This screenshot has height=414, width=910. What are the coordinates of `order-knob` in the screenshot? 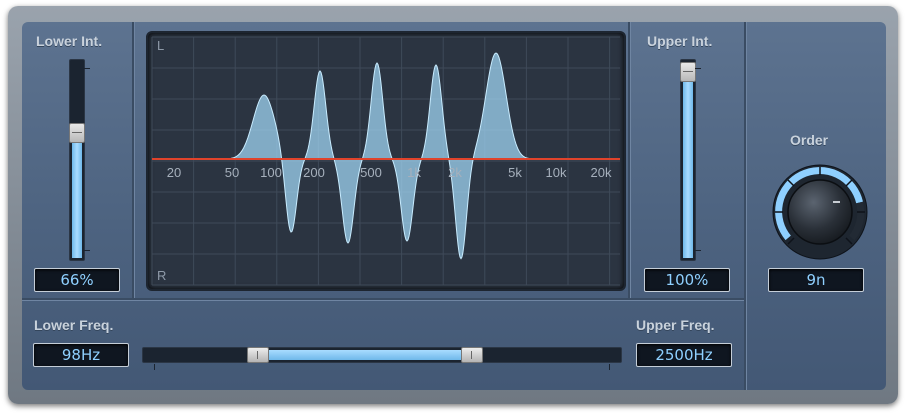 It's located at (820, 212).